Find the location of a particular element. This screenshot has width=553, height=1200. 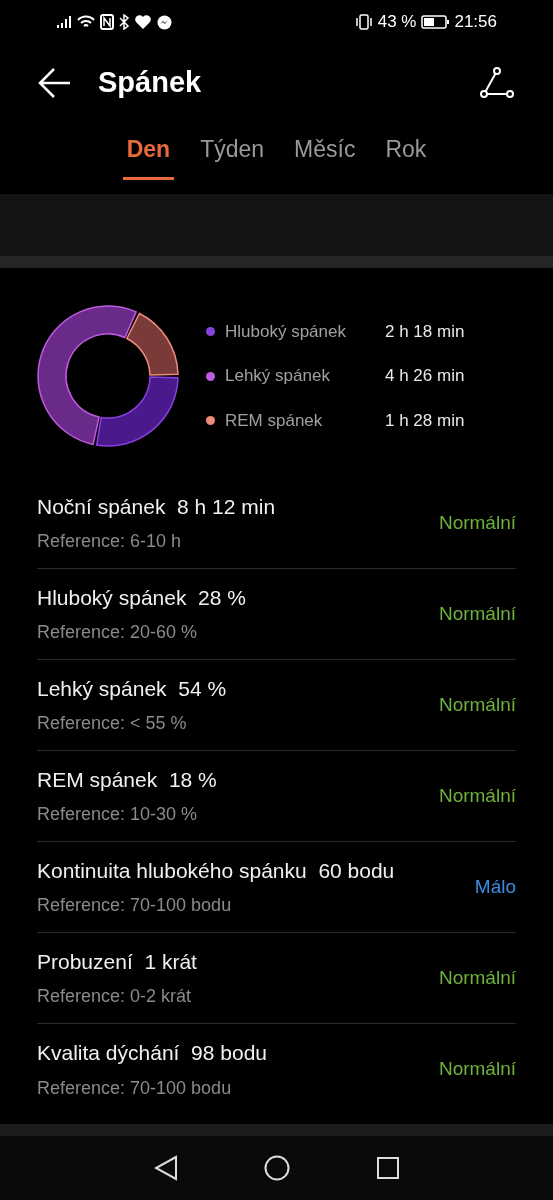

legend-label: Hluboký spánek is located at coordinates (286, 331).